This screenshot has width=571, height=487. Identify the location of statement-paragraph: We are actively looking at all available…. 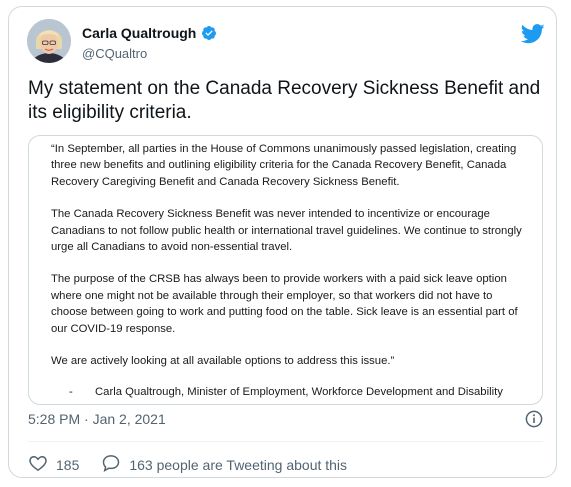
(223, 361).